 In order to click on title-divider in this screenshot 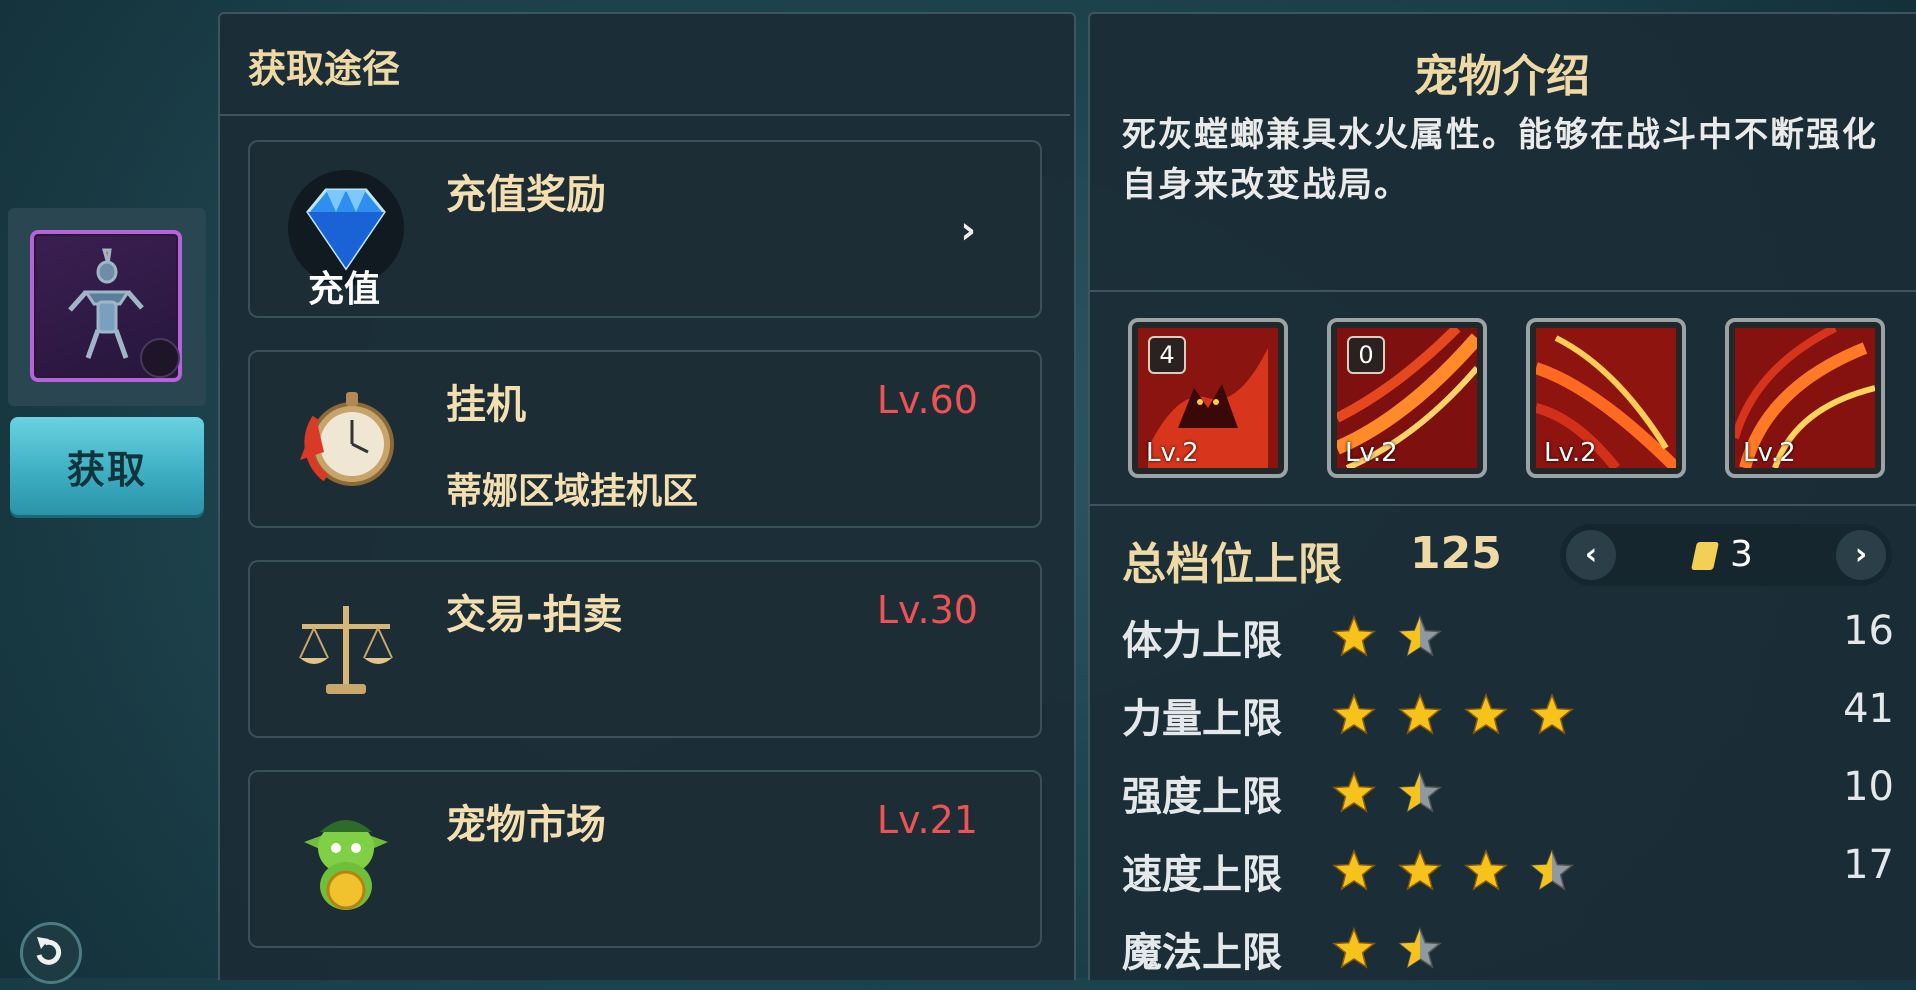, I will do `click(645, 115)`.